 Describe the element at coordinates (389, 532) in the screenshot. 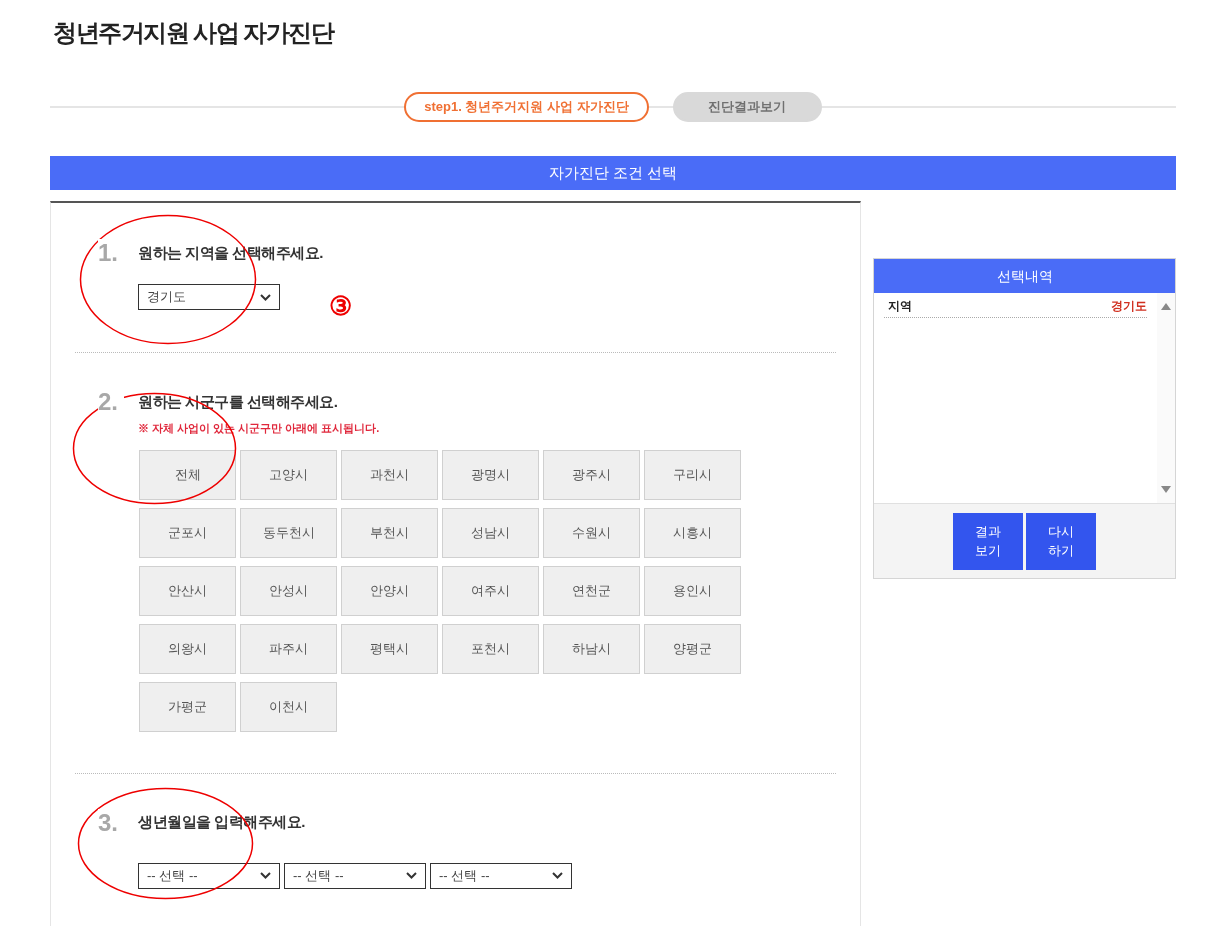

I see `district-option: 부천시` at that location.